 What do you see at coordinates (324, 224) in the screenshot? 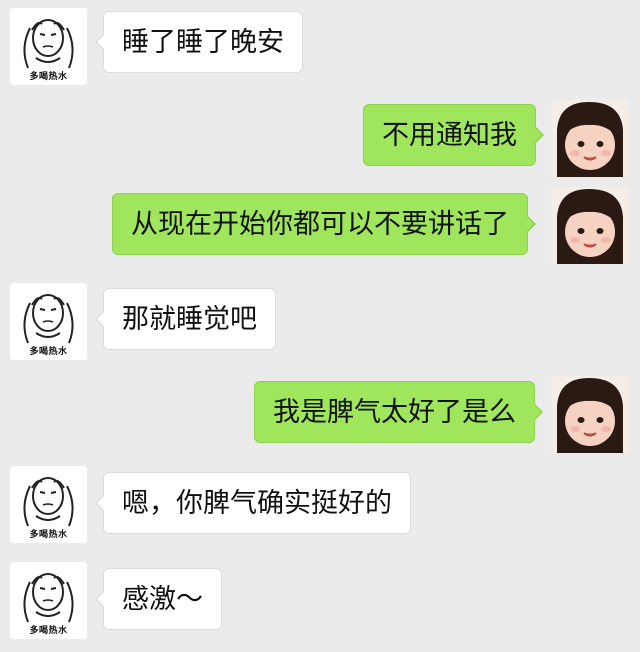
I see `sent-message-bubble: 从现在开始你都可以不要讲话了` at bounding box center [324, 224].